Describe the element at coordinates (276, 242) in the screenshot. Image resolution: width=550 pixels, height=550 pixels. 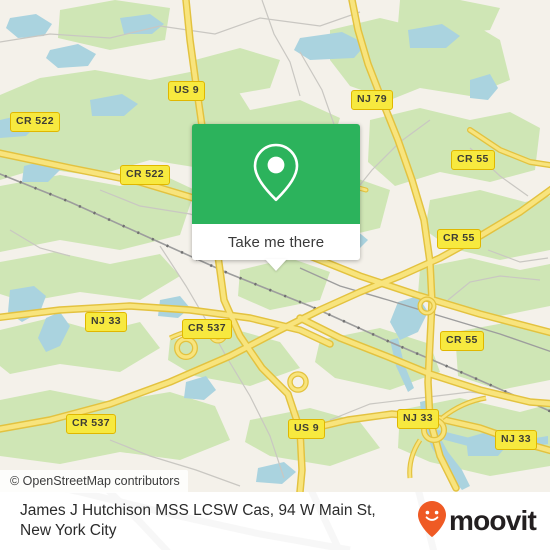
I see `take-me-there-button: Take me there` at that location.